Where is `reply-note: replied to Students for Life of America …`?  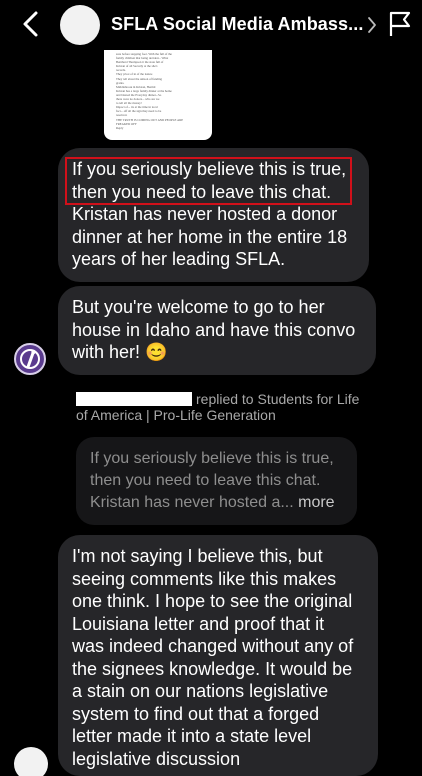 reply-note: replied to Students for Life of America … is located at coordinates (218, 407).